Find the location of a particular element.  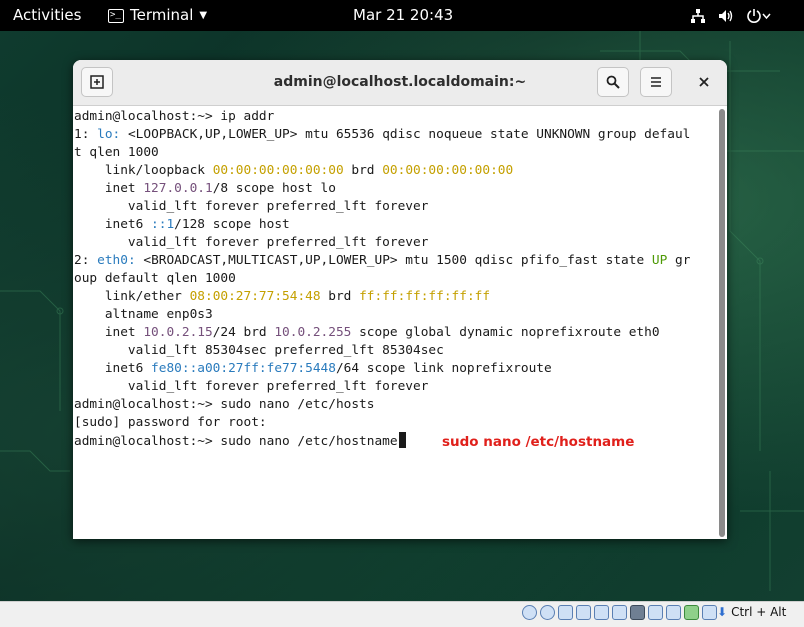

shared-folder-icon is located at coordinates (619, 612).